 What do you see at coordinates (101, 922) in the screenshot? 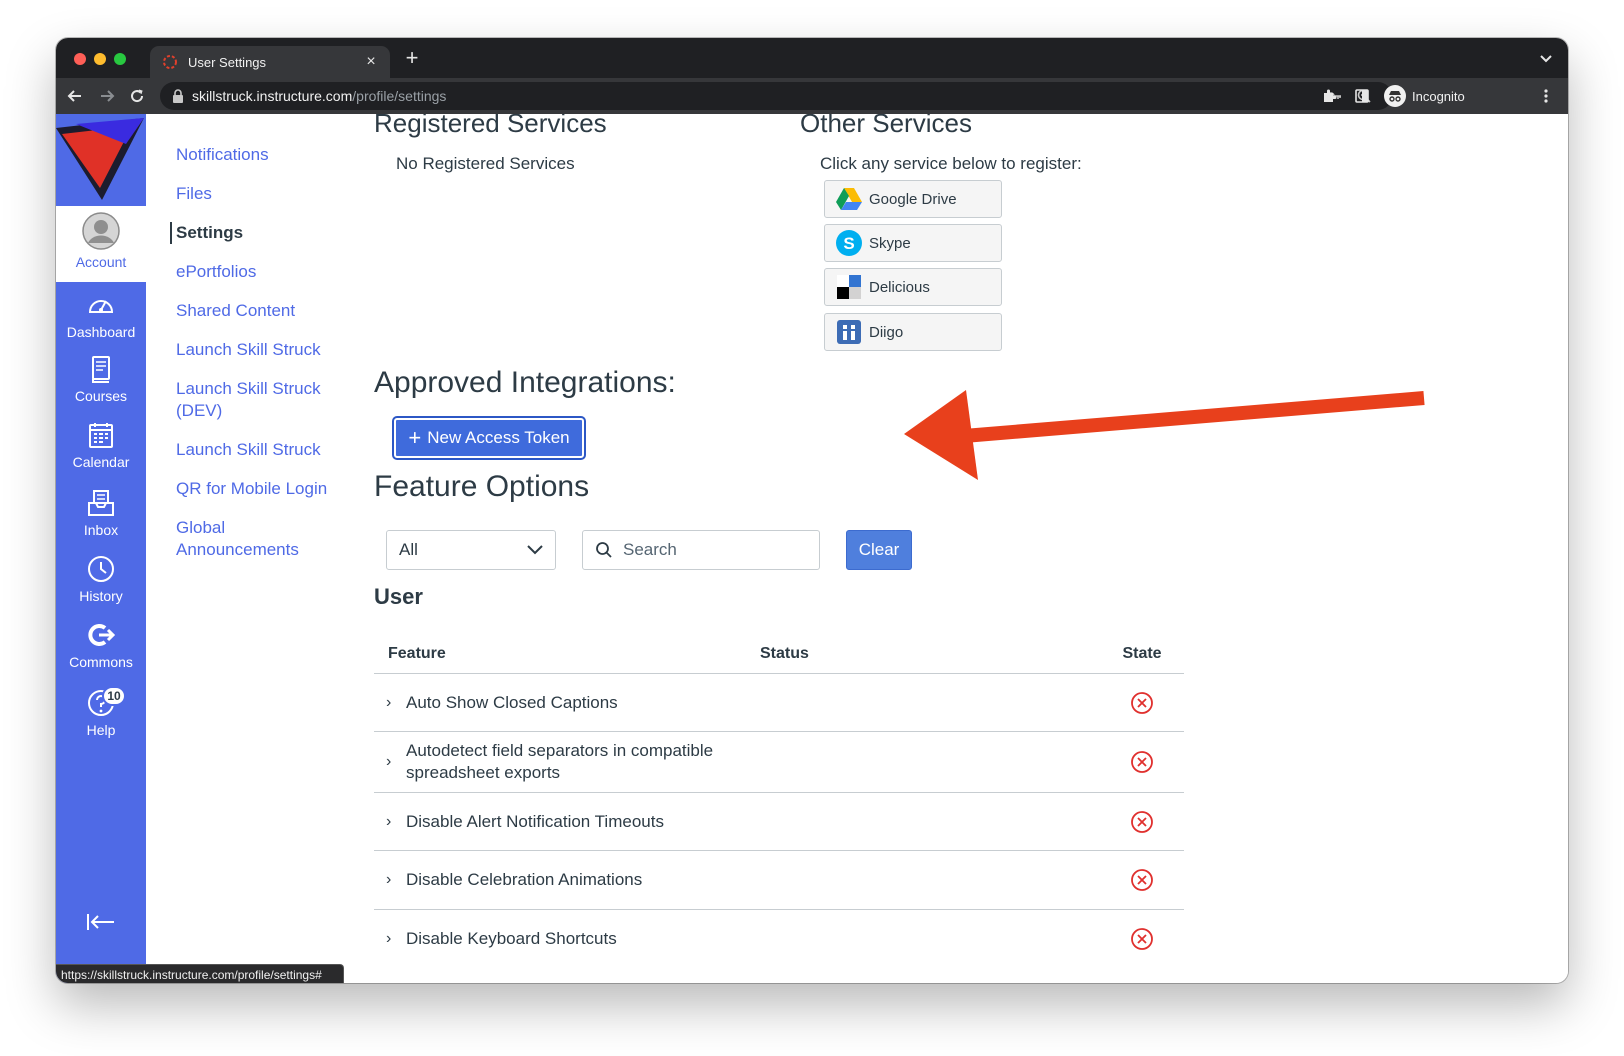
I see `collapse-nav-icon` at bounding box center [101, 922].